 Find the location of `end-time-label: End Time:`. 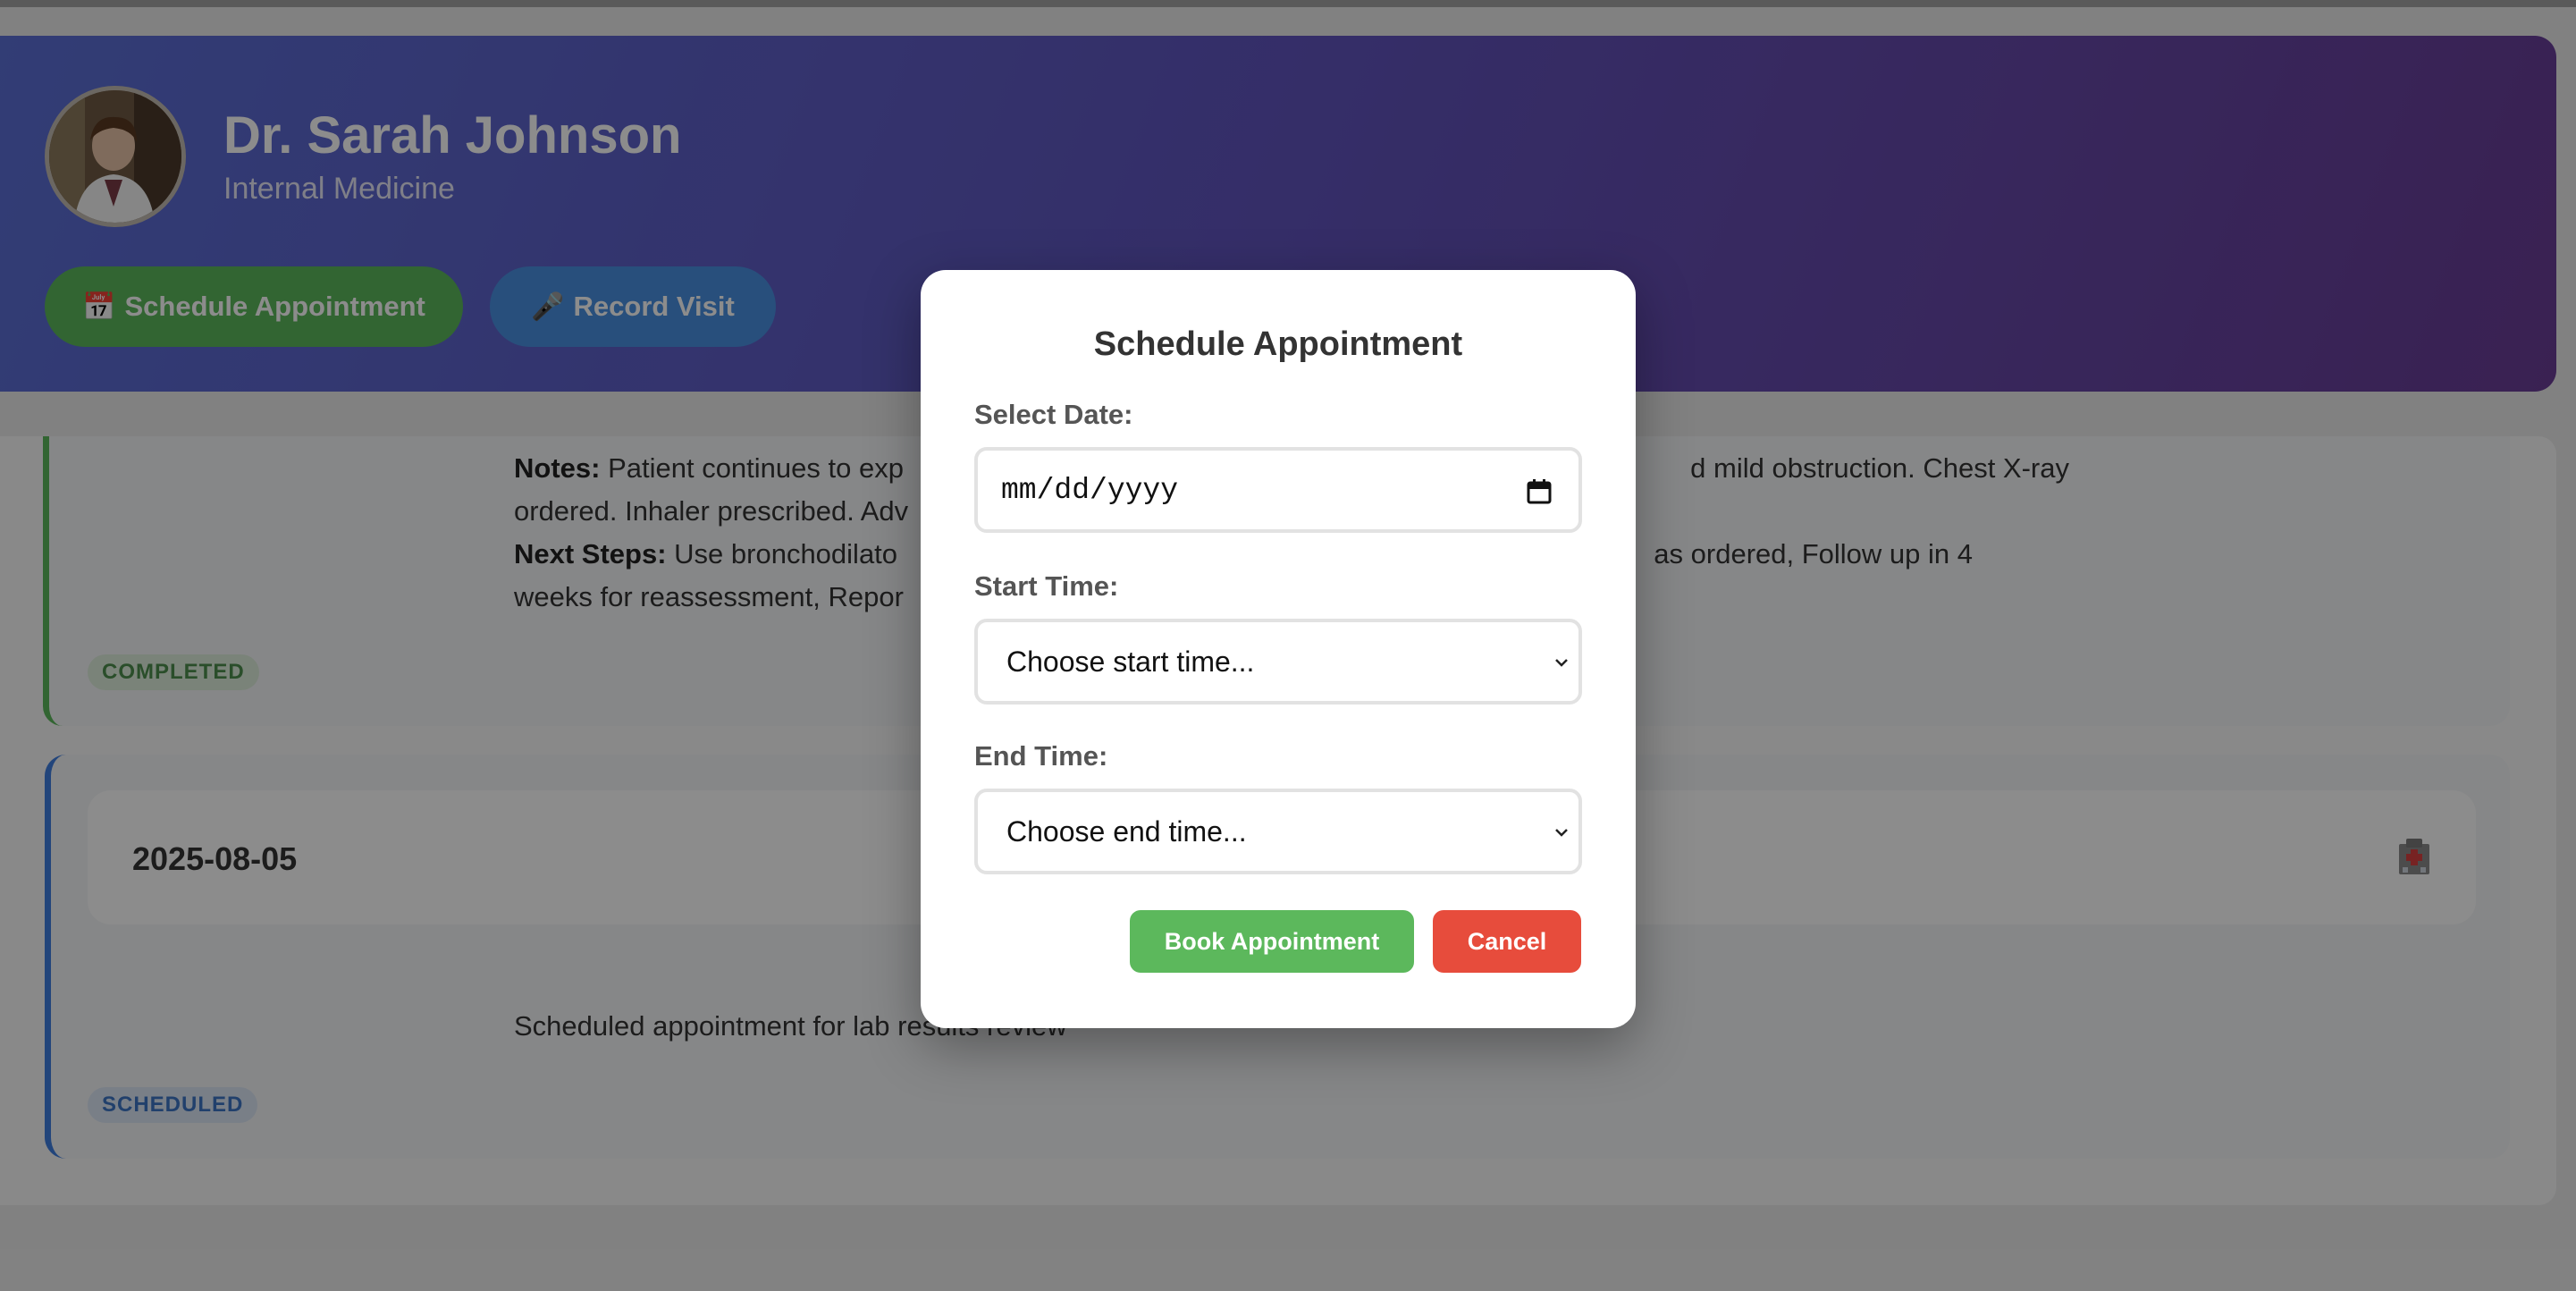

end-time-label: End Time: is located at coordinates (1041, 756).